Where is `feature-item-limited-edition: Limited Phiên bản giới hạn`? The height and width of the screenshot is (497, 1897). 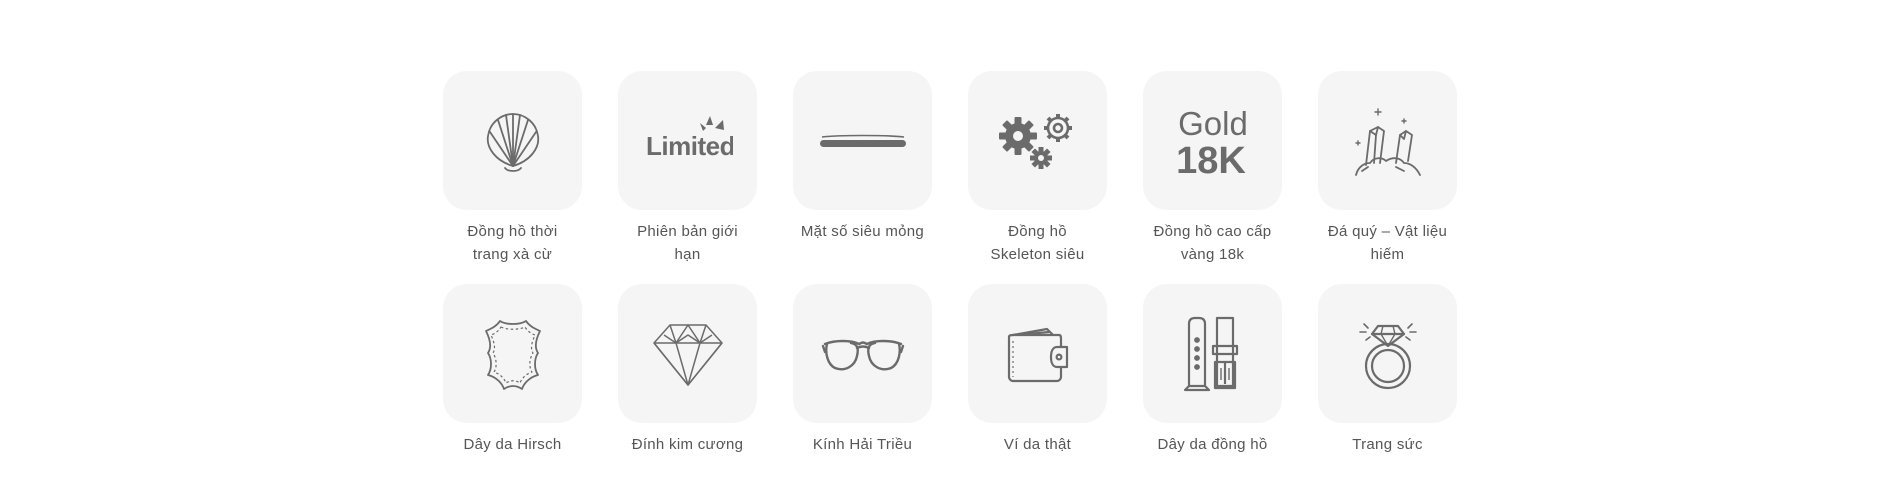
feature-item-limited-edition: Limited Phiên bản giới hạn is located at coordinates (687, 177).